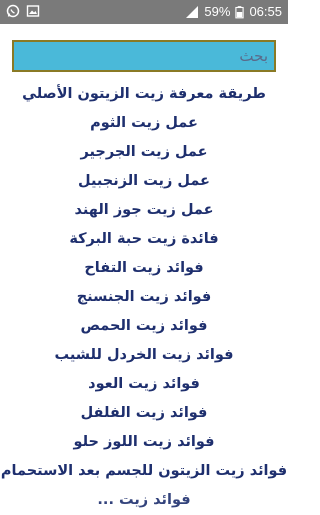  I want to click on image-icon, so click(33, 11).